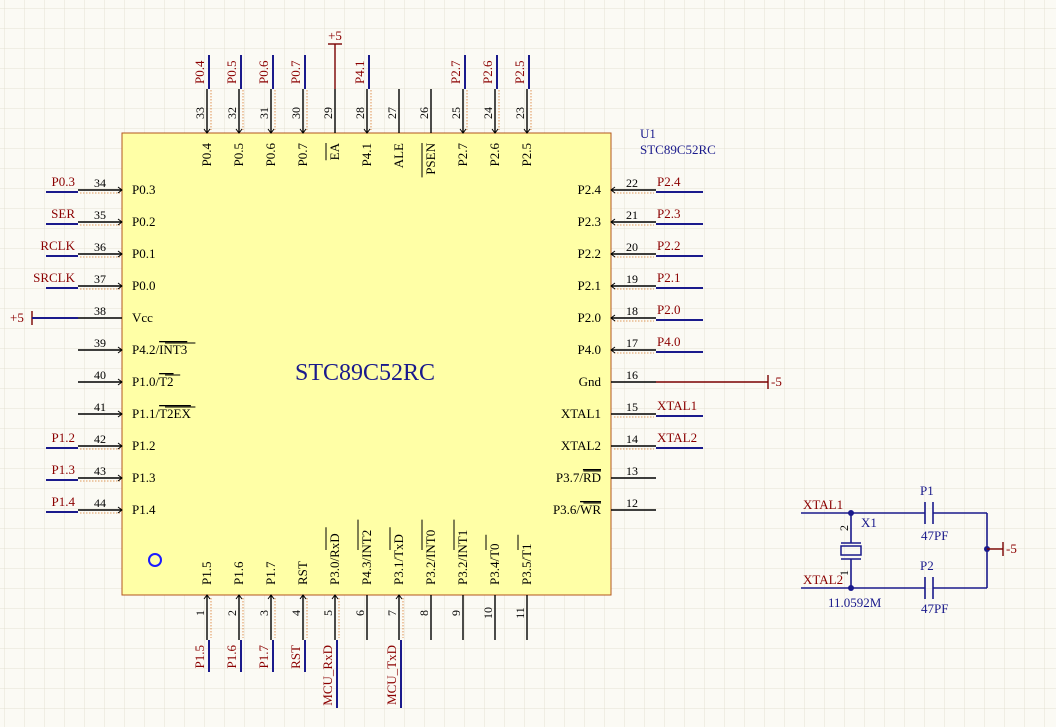 This screenshot has height=727, width=1056. What do you see at coordinates (430, 158) in the screenshot?
I see `pin-name: PSEN` at bounding box center [430, 158].